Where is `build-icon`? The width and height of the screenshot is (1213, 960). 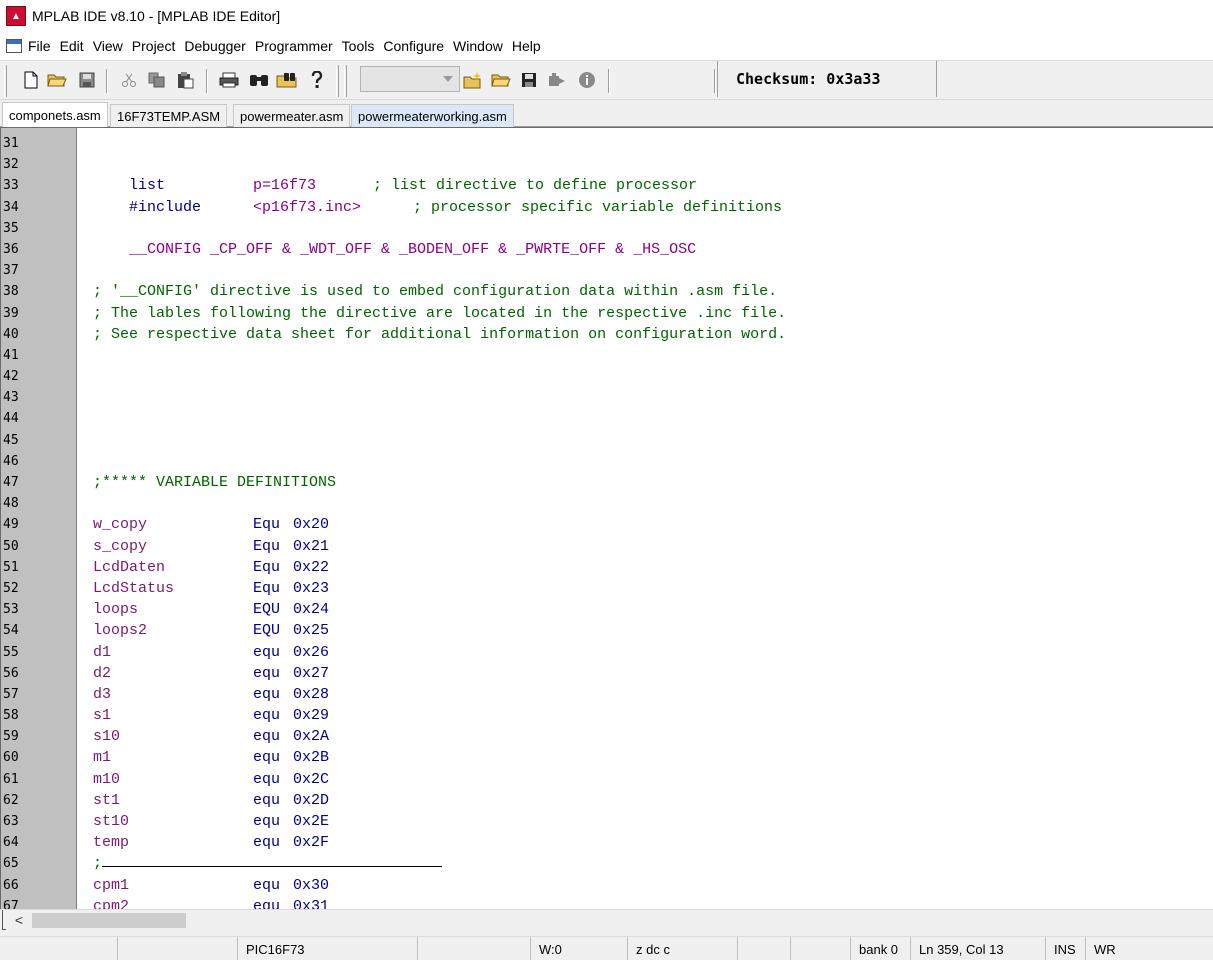 build-icon is located at coordinates (557, 80).